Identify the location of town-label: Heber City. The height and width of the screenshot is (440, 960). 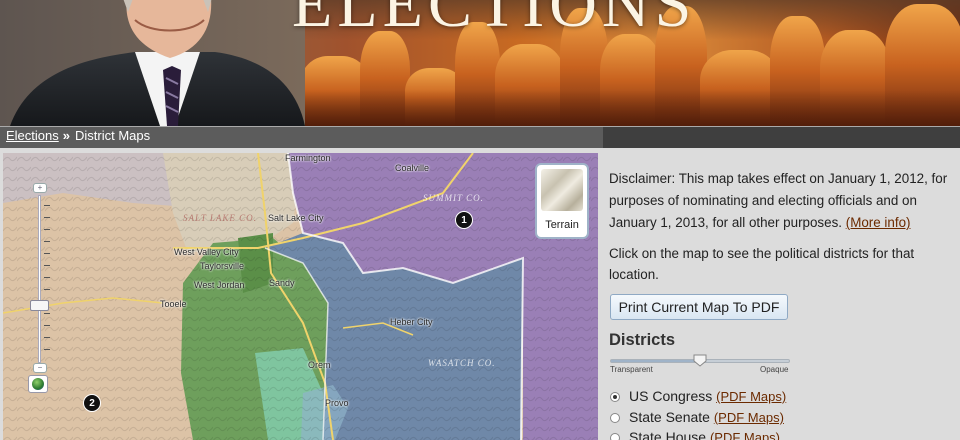
(411, 322).